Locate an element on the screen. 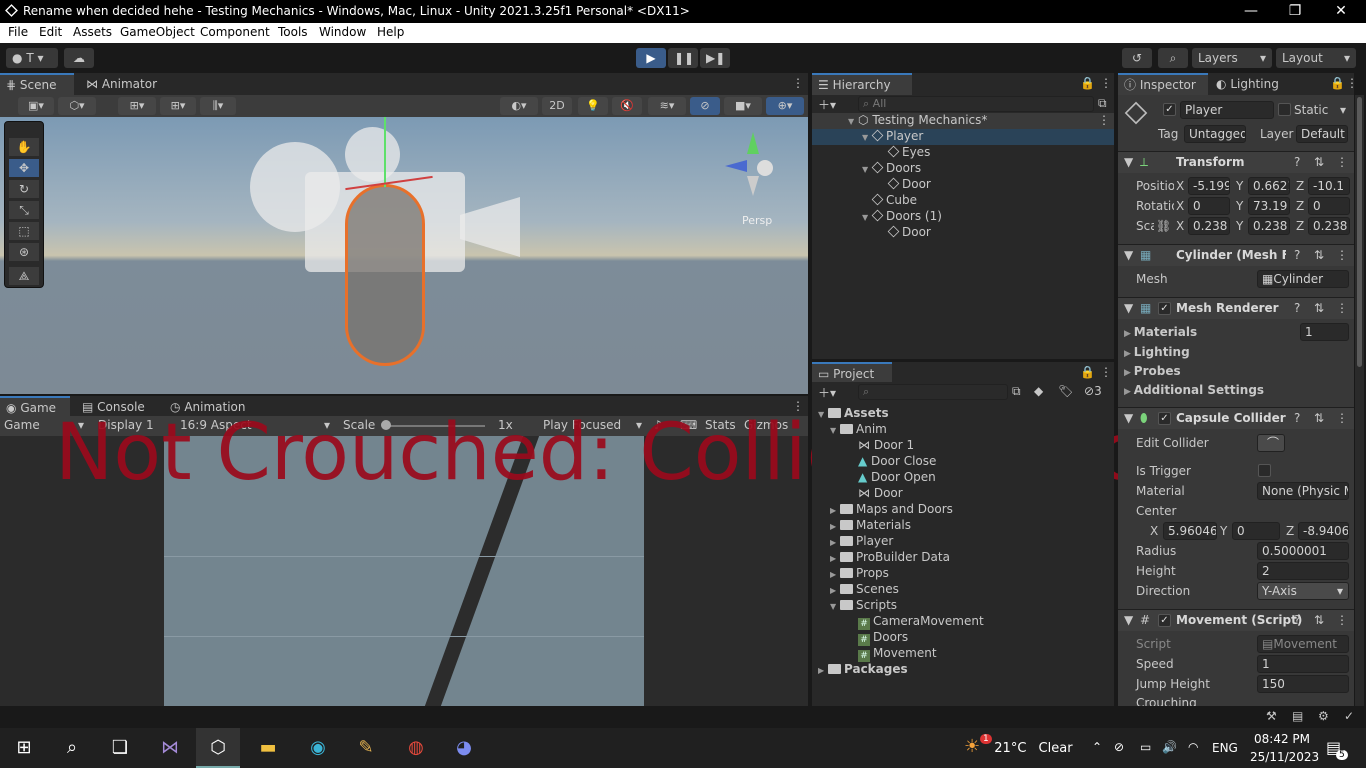 The image size is (1366, 768). mesh-field: ▦Cylinder is located at coordinates (1303, 279).